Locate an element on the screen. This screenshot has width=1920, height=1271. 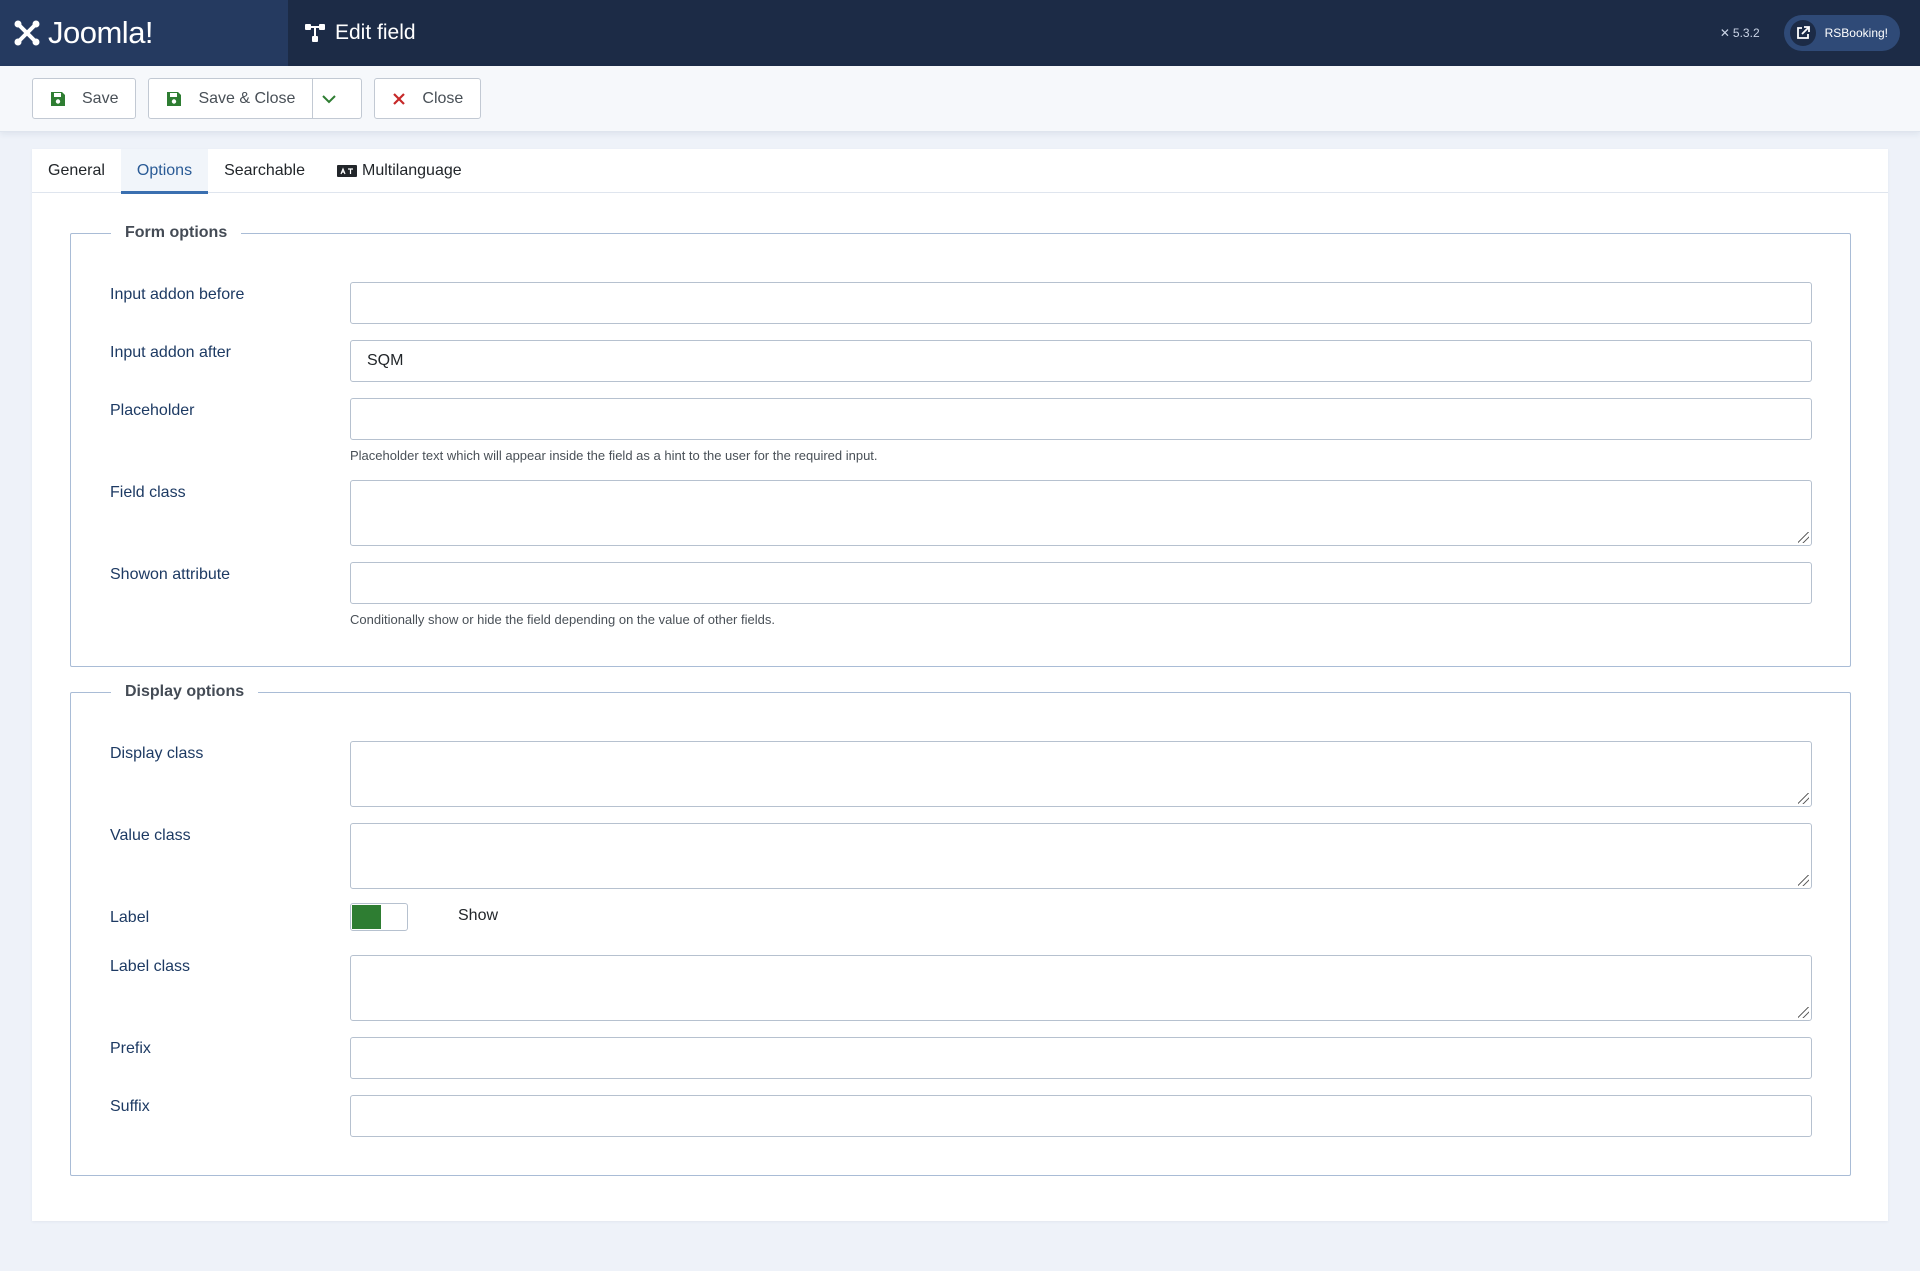
tab-general: General is located at coordinates (76, 171).